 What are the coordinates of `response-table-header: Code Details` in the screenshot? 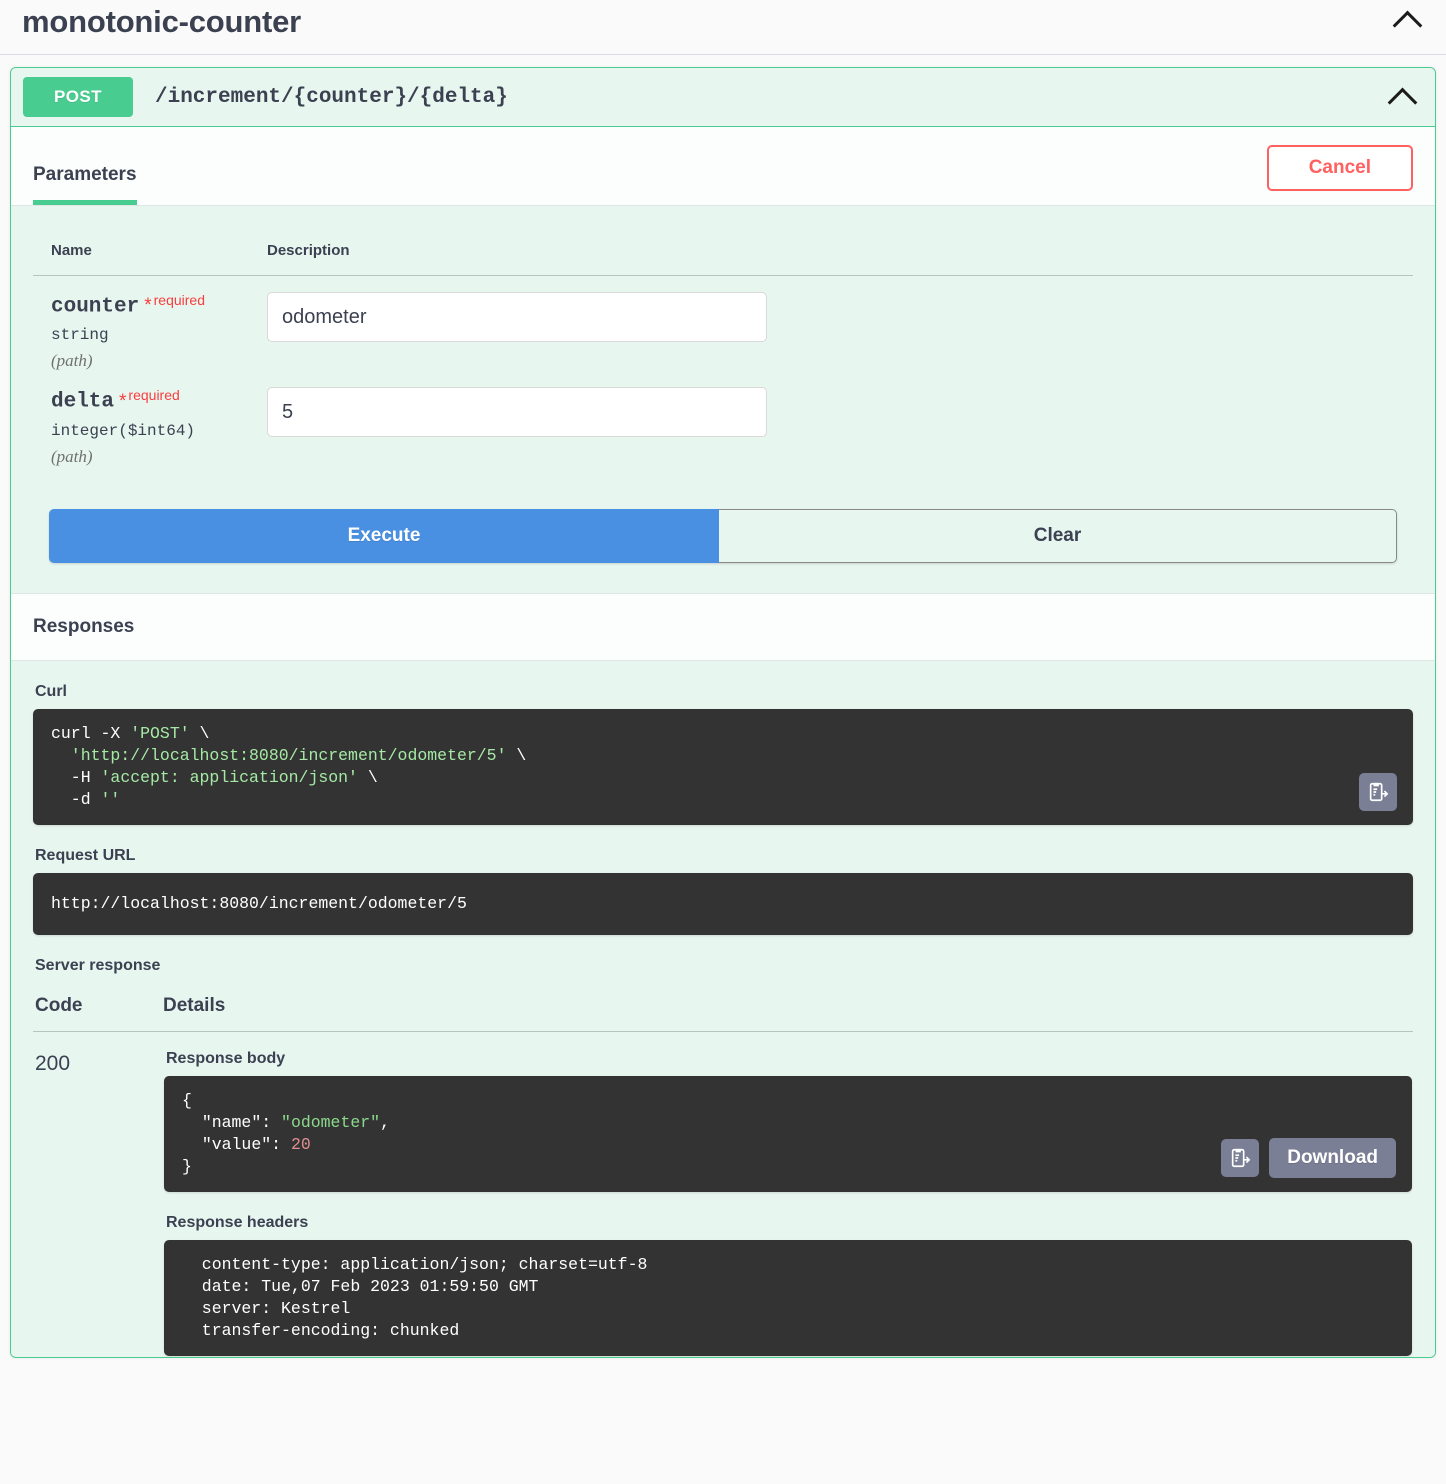 It's located at (723, 1007).